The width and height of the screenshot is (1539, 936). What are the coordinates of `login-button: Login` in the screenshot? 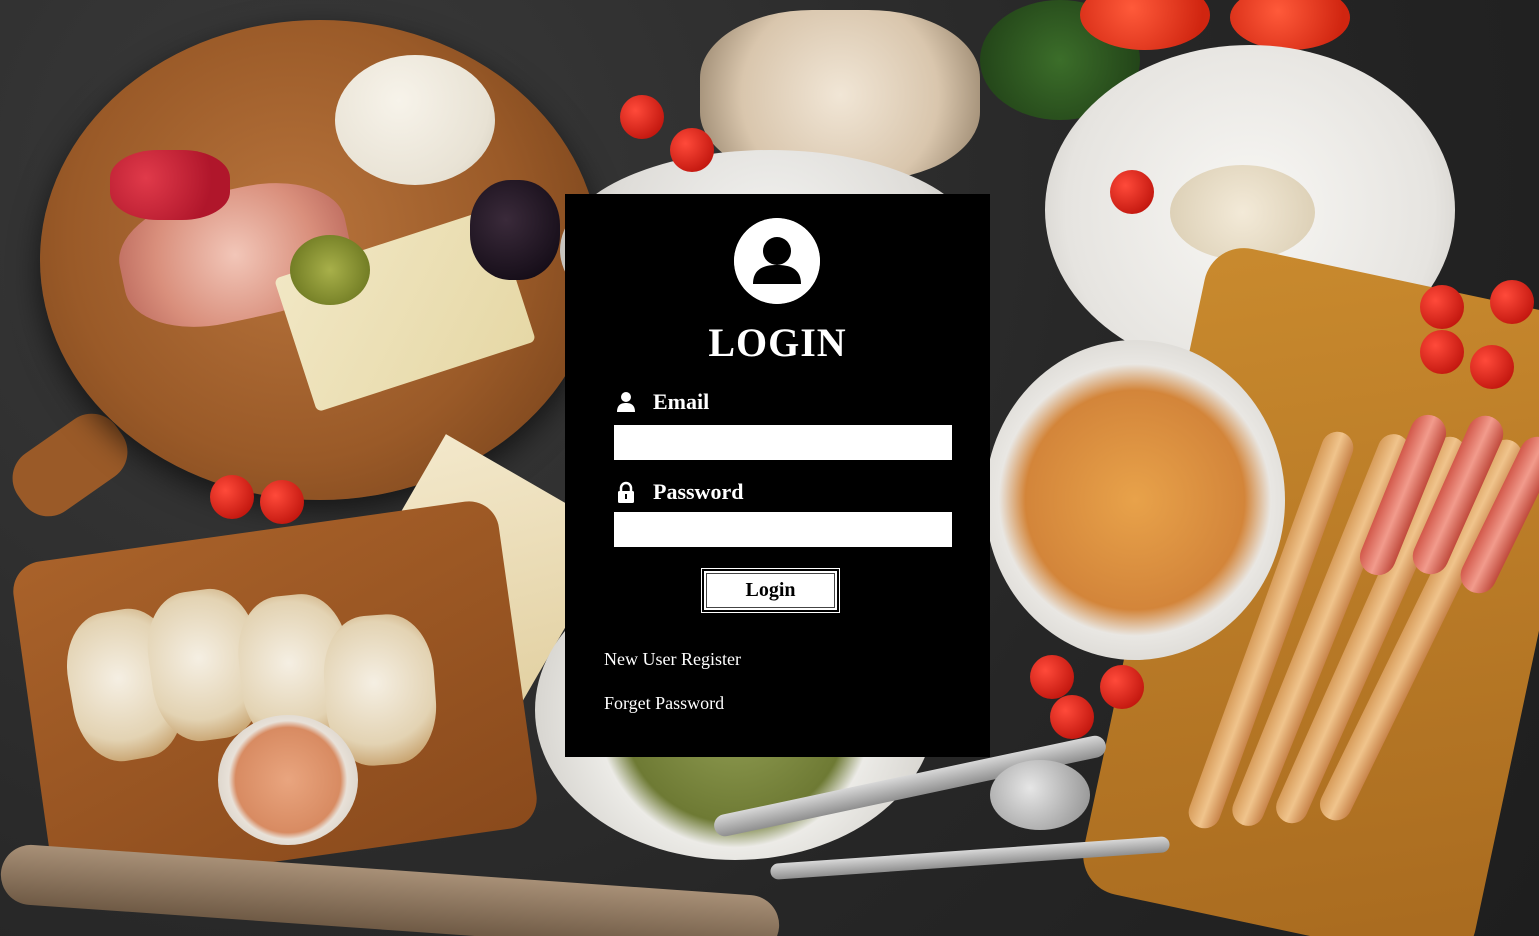 It's located at (770, 590).